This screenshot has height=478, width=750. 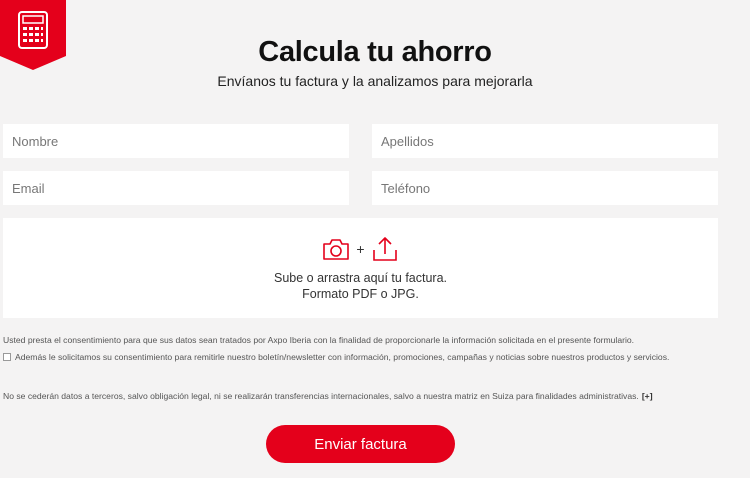 I want to click on email-input, so click(x=176, y=188).